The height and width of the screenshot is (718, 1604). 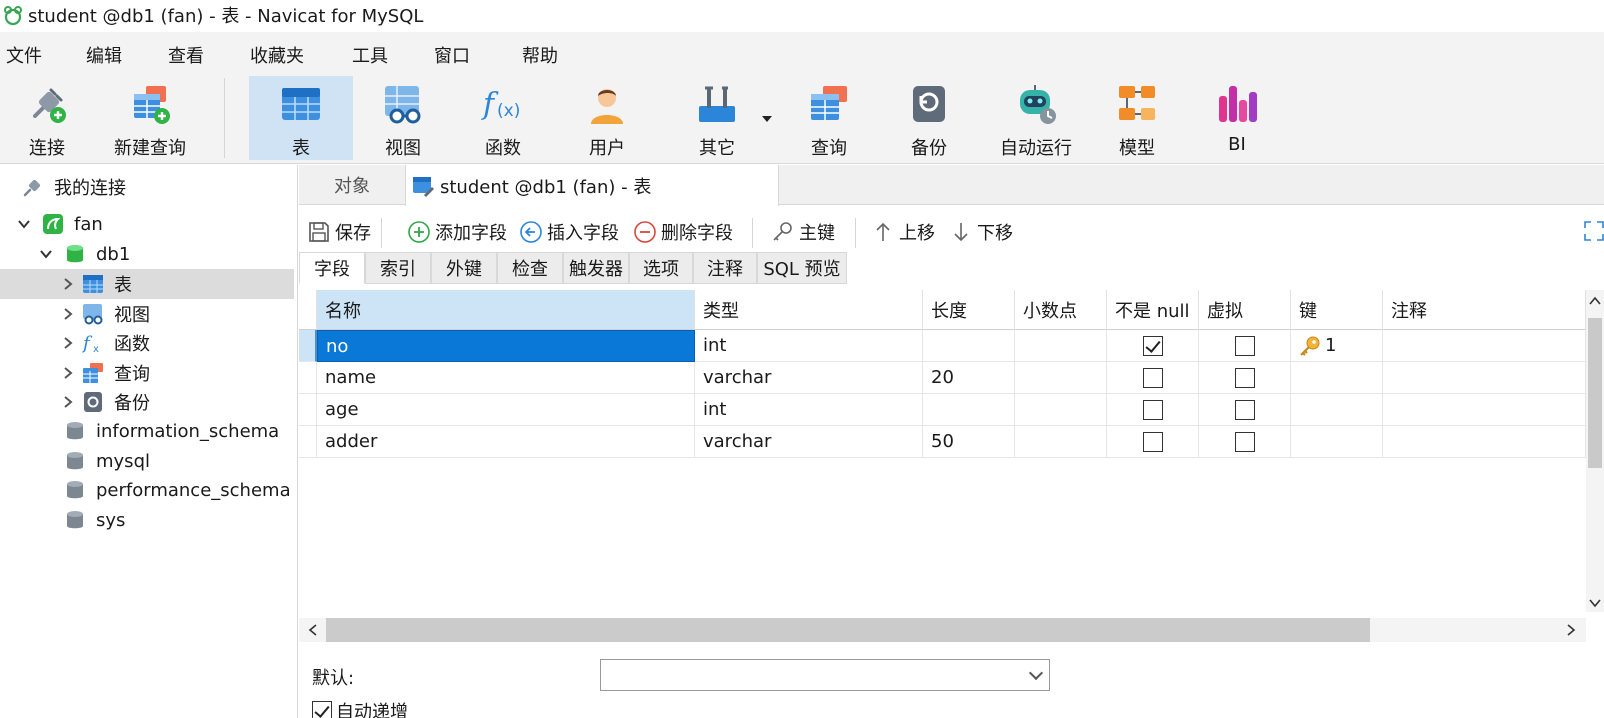 What do you see at coordinates (506, 442) in the screenshot?
I see `cell-name: adder` at bounding box center [506, 442].